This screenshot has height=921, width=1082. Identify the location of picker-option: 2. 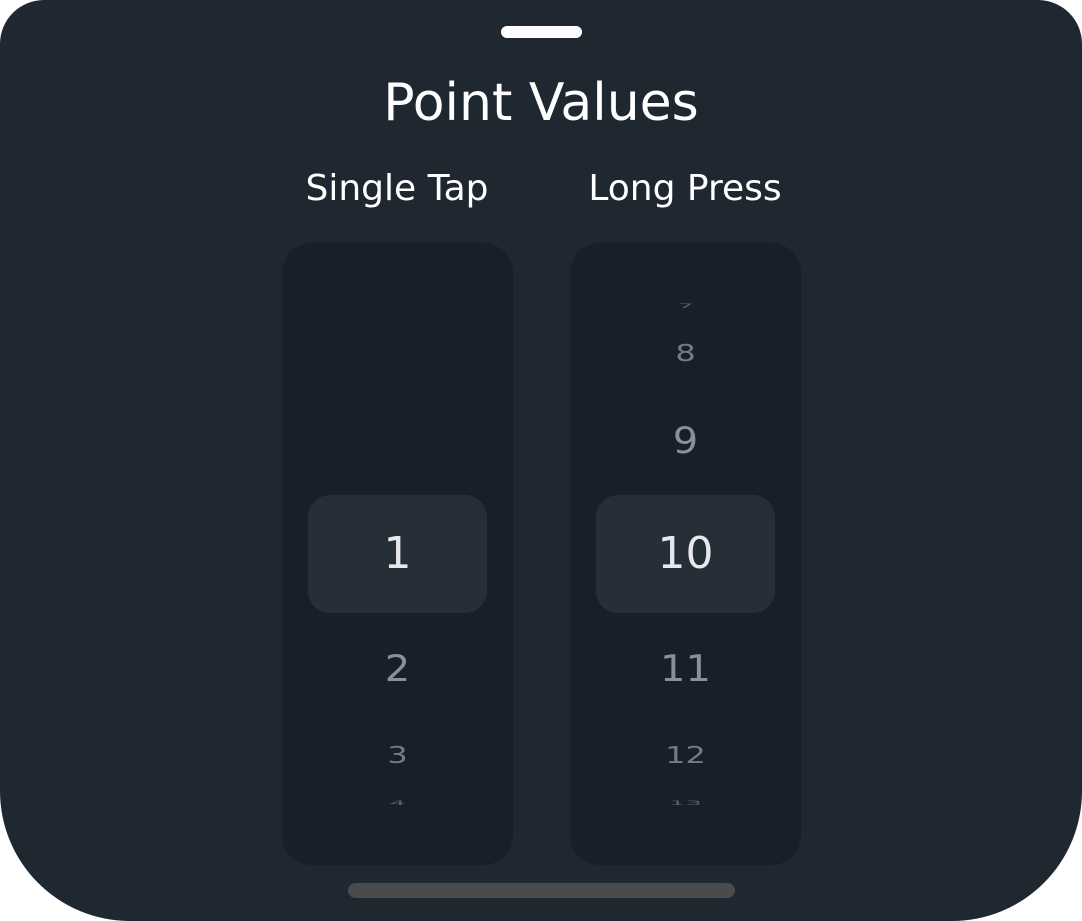
(397, 669).